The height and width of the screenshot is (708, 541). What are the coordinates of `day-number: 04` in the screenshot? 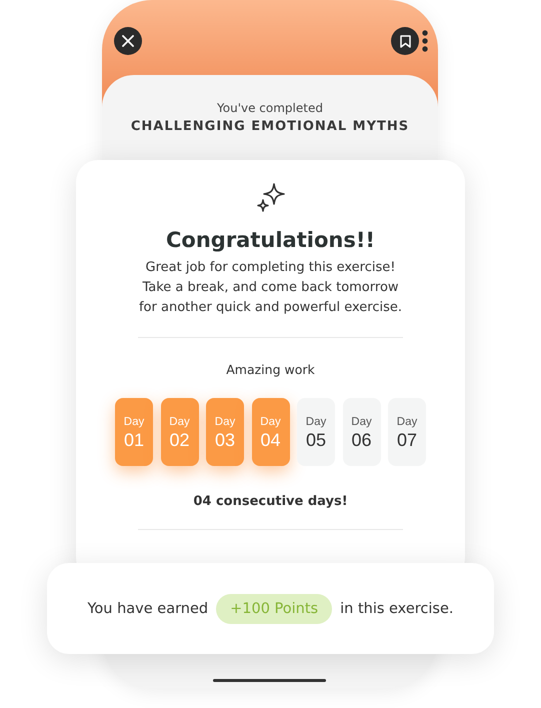 It's located at (270, 440).